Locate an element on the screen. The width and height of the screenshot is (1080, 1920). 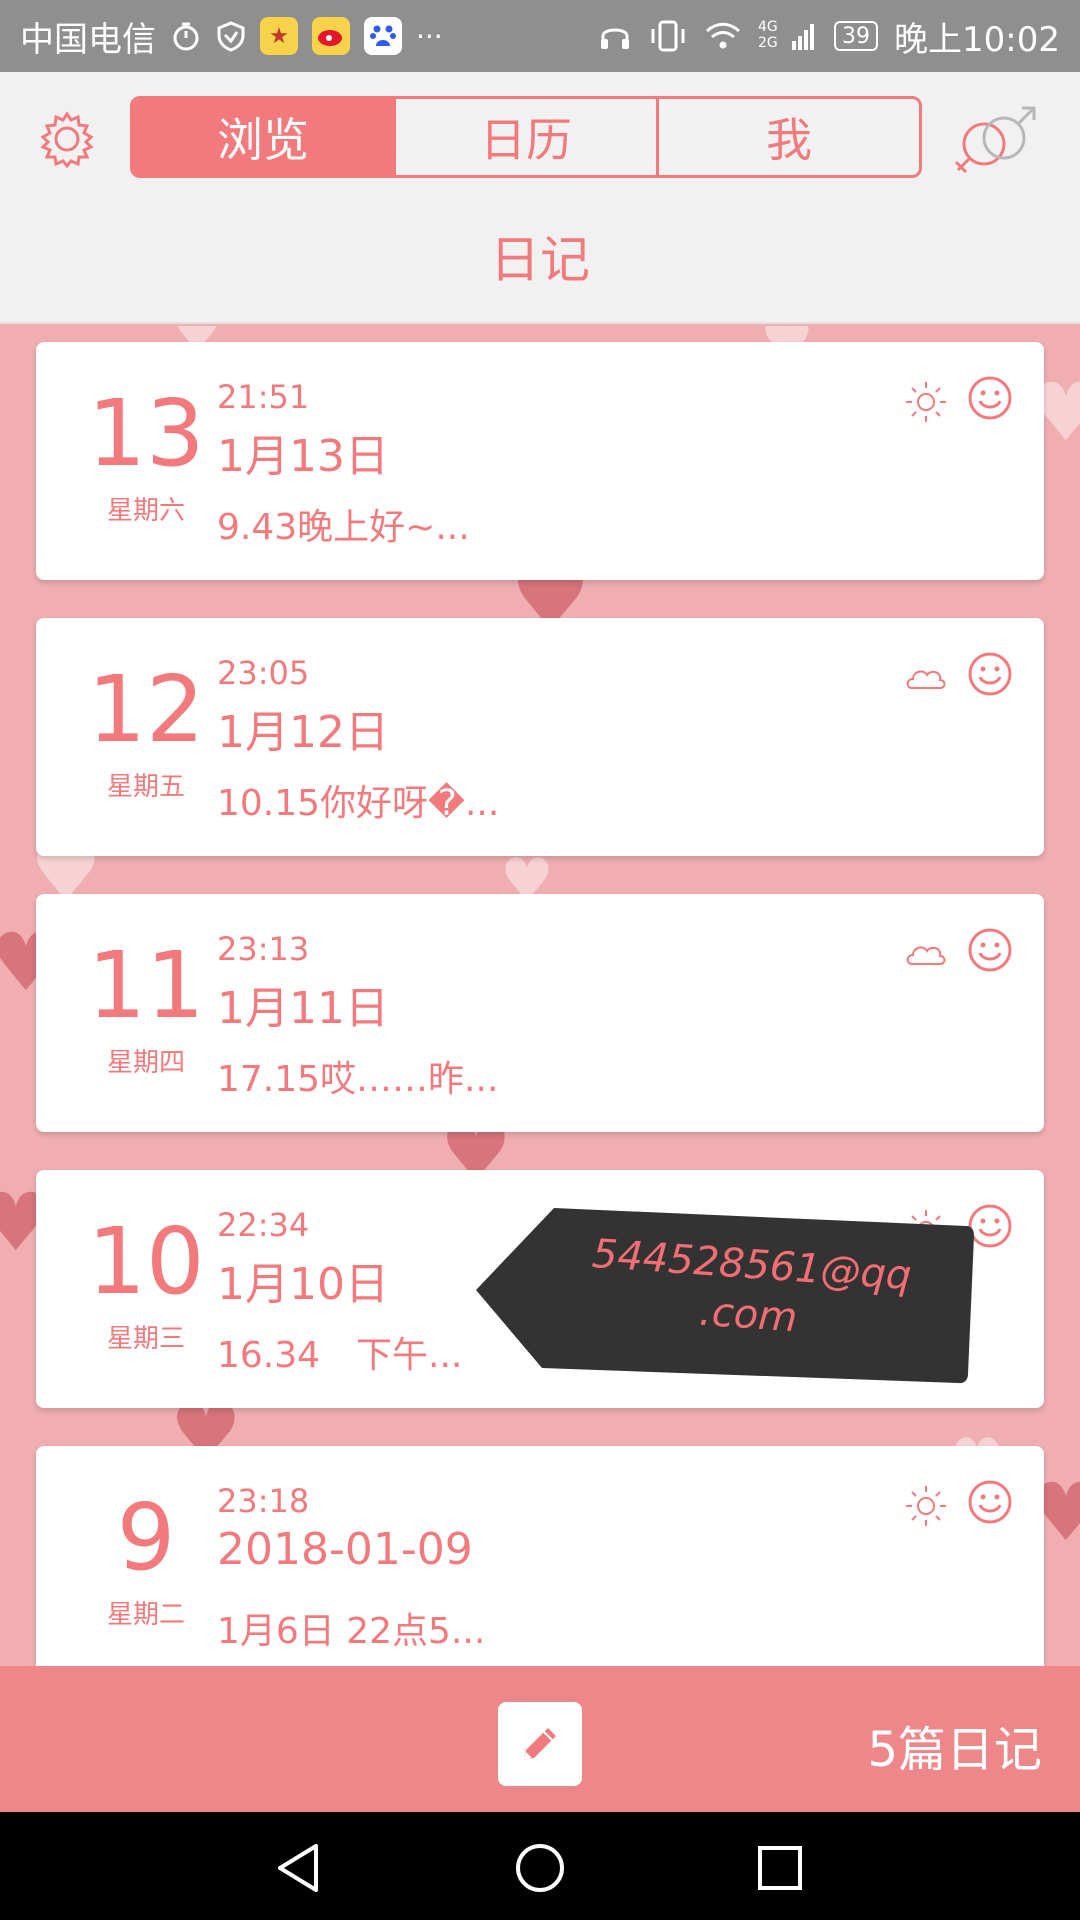
entry-title: 2018-01-09 is located at coordinates (345, 1549).